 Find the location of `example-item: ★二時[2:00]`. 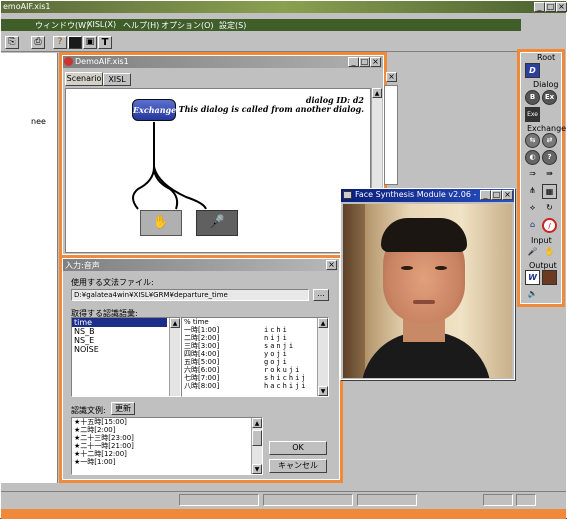

example-item: ★二時[2:00] is located at coordinates (95, 430).